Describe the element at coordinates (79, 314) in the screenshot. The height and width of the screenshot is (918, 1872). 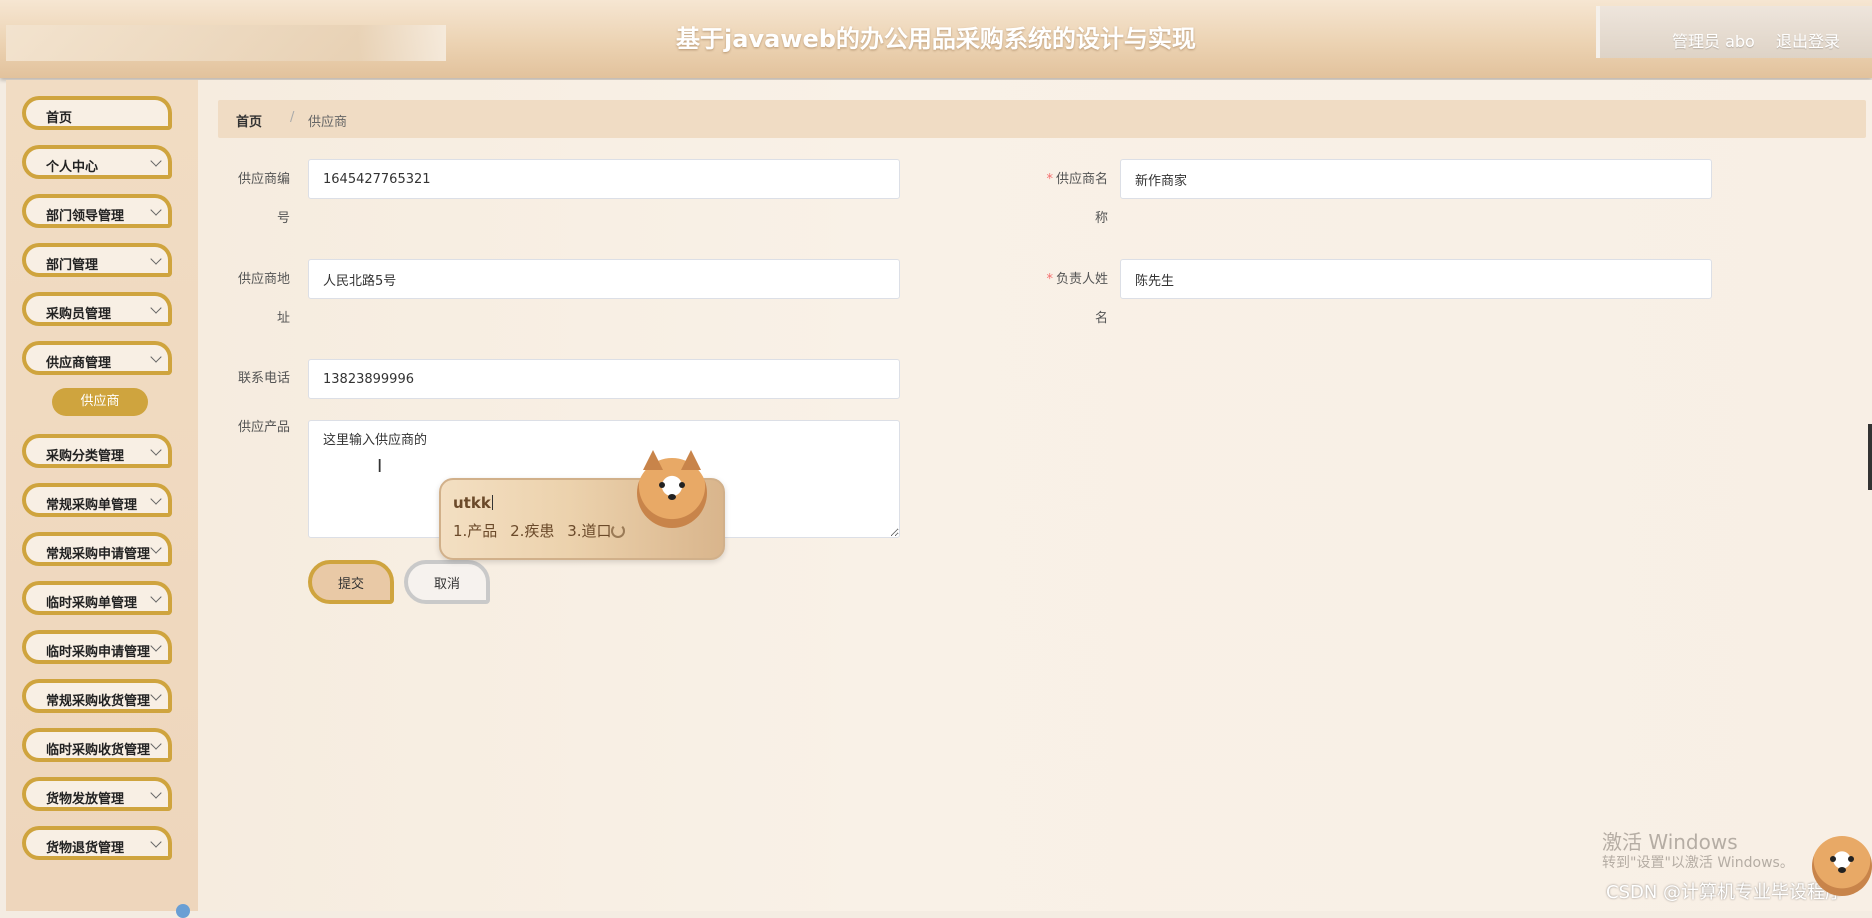
I see `sidebar-item-label: 采购员管理` at that location.